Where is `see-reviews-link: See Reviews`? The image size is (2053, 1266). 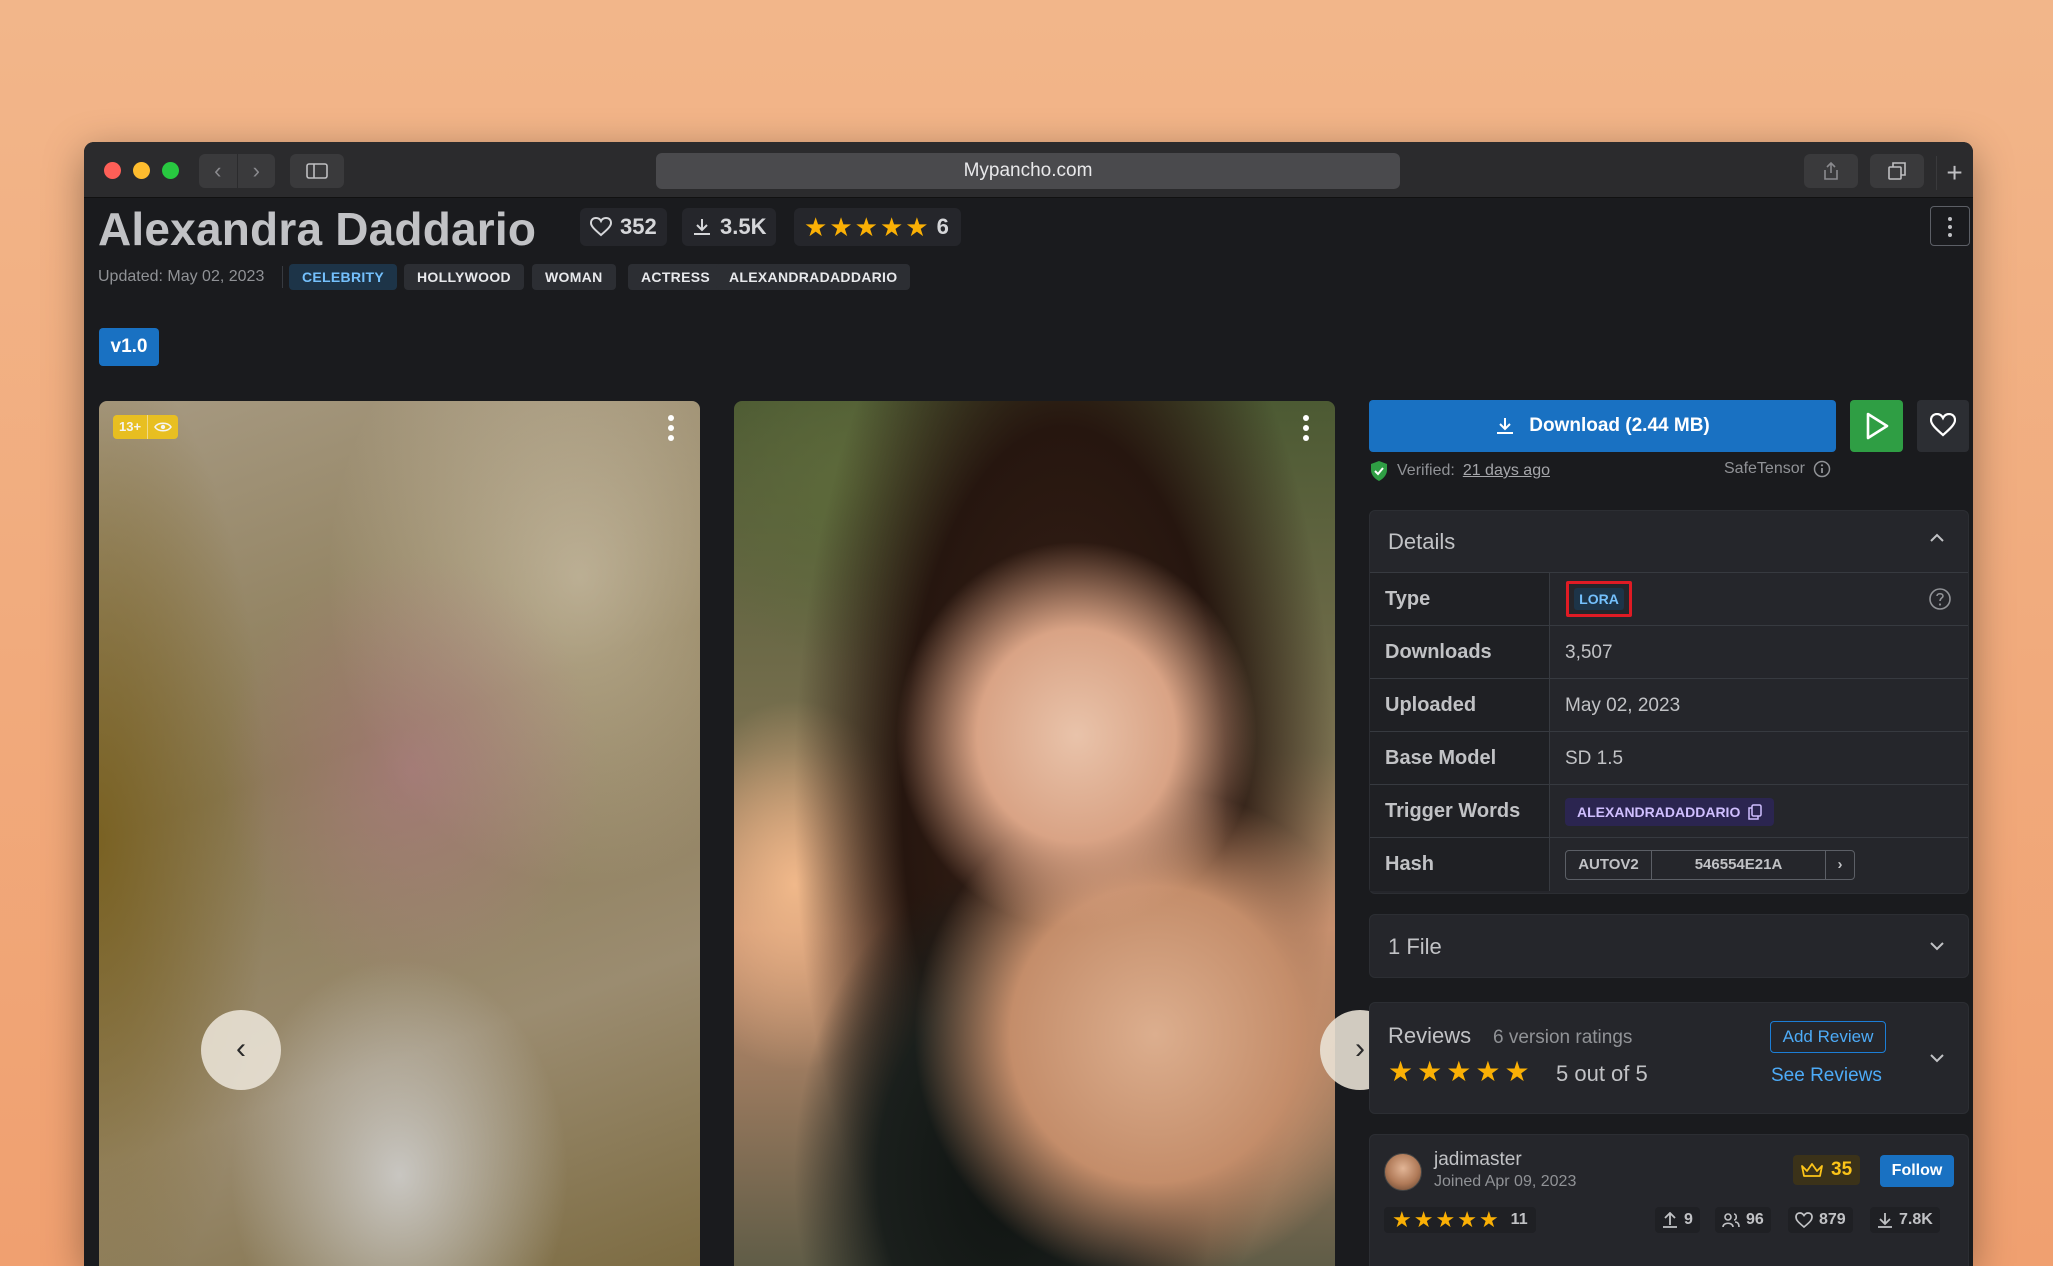 see-reviews-link: See Reviews is located at coordinates (1826, 1076).